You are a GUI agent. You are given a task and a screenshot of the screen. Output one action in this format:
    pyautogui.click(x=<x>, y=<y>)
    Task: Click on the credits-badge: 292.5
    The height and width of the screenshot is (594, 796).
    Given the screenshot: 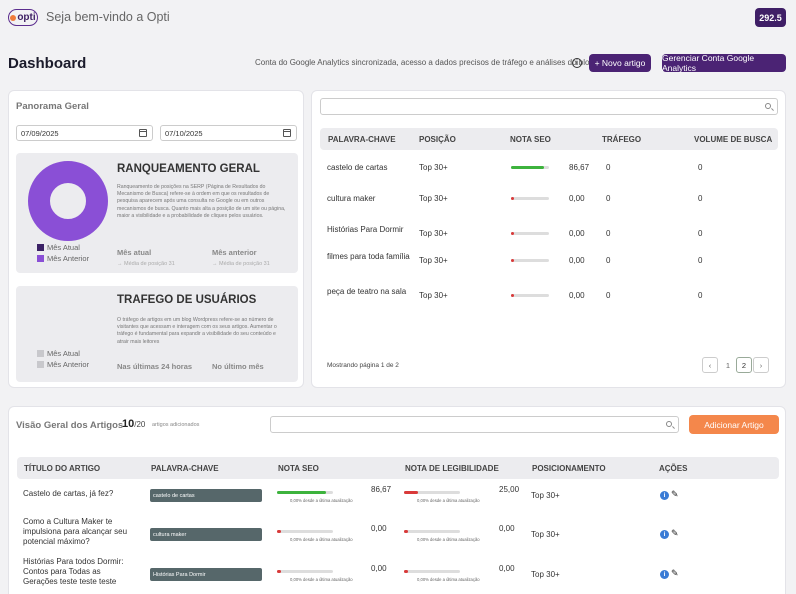 What is the action you would take?
    pyautogui.click(x=770, y=17)
    